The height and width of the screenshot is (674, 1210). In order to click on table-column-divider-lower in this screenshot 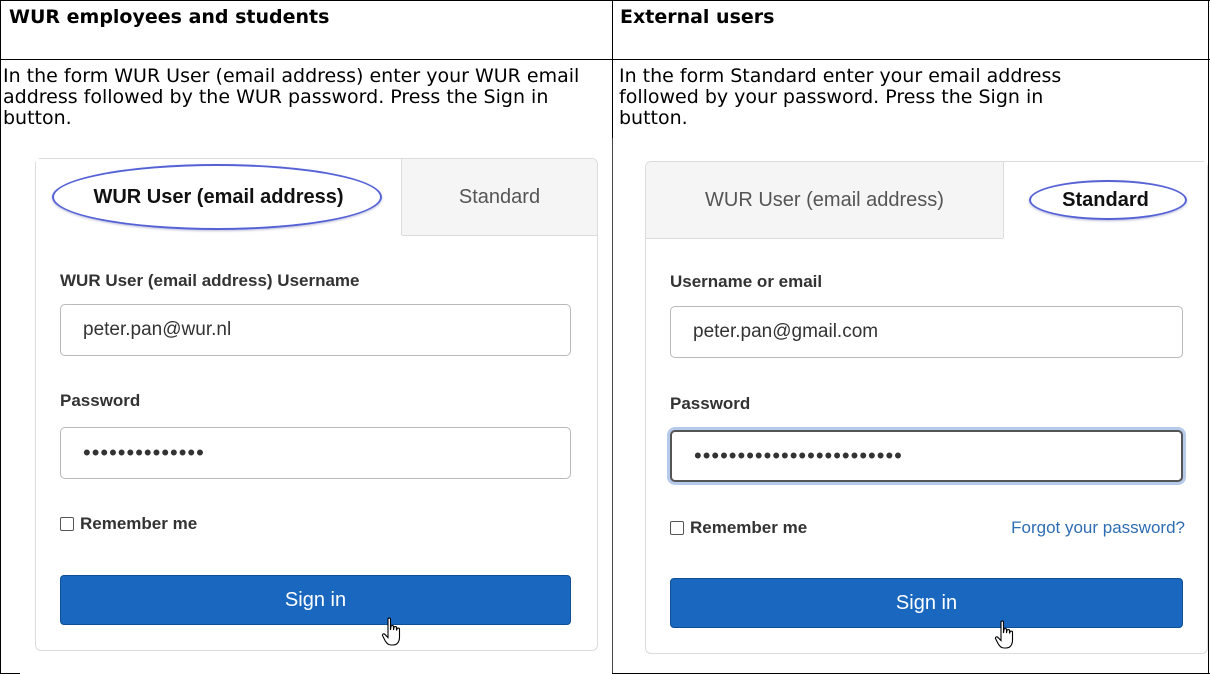, I will do `click(612, 406)`.